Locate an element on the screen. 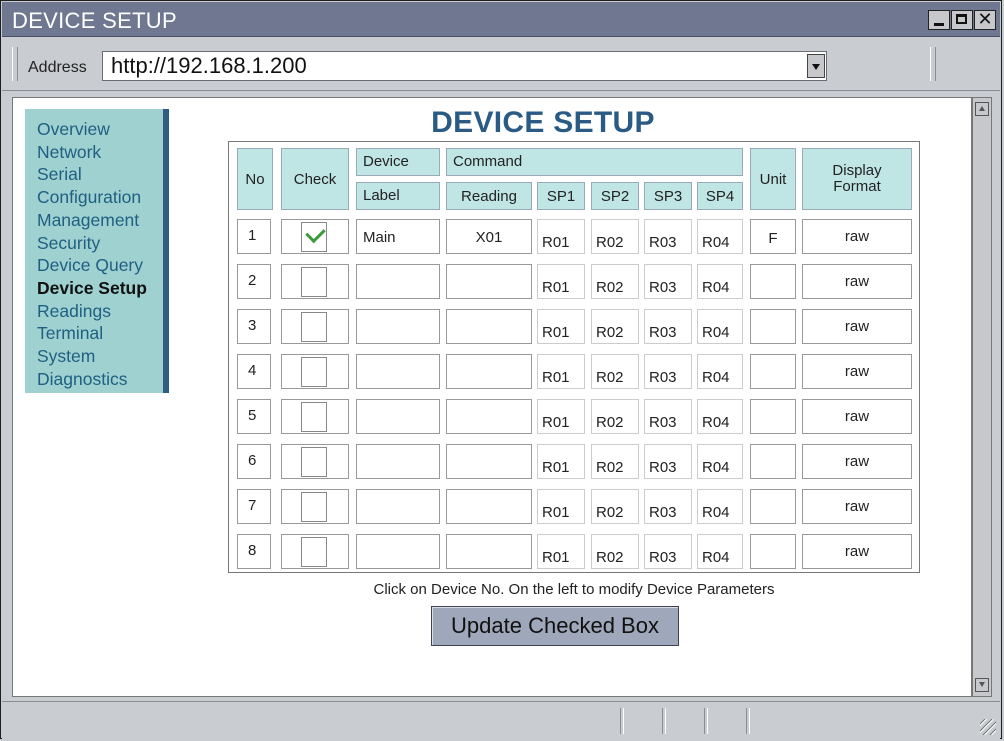 The image size is (1004, 741). device-no-link: 8 is located at coordinates (254, 551).